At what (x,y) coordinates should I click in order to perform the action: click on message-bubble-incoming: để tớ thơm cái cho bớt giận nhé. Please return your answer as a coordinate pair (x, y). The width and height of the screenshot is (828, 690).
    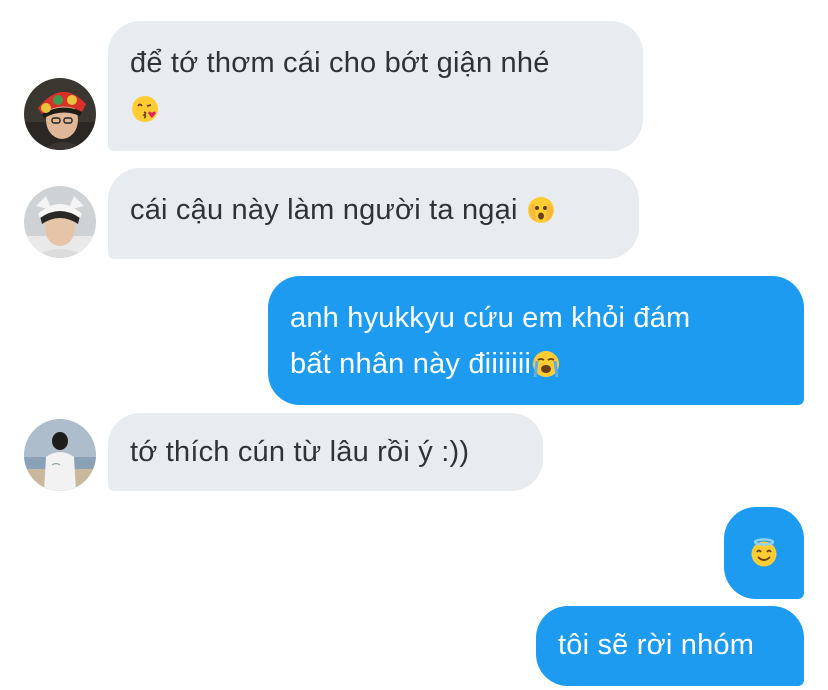
    Looking at the image, I should click on (375, 86).